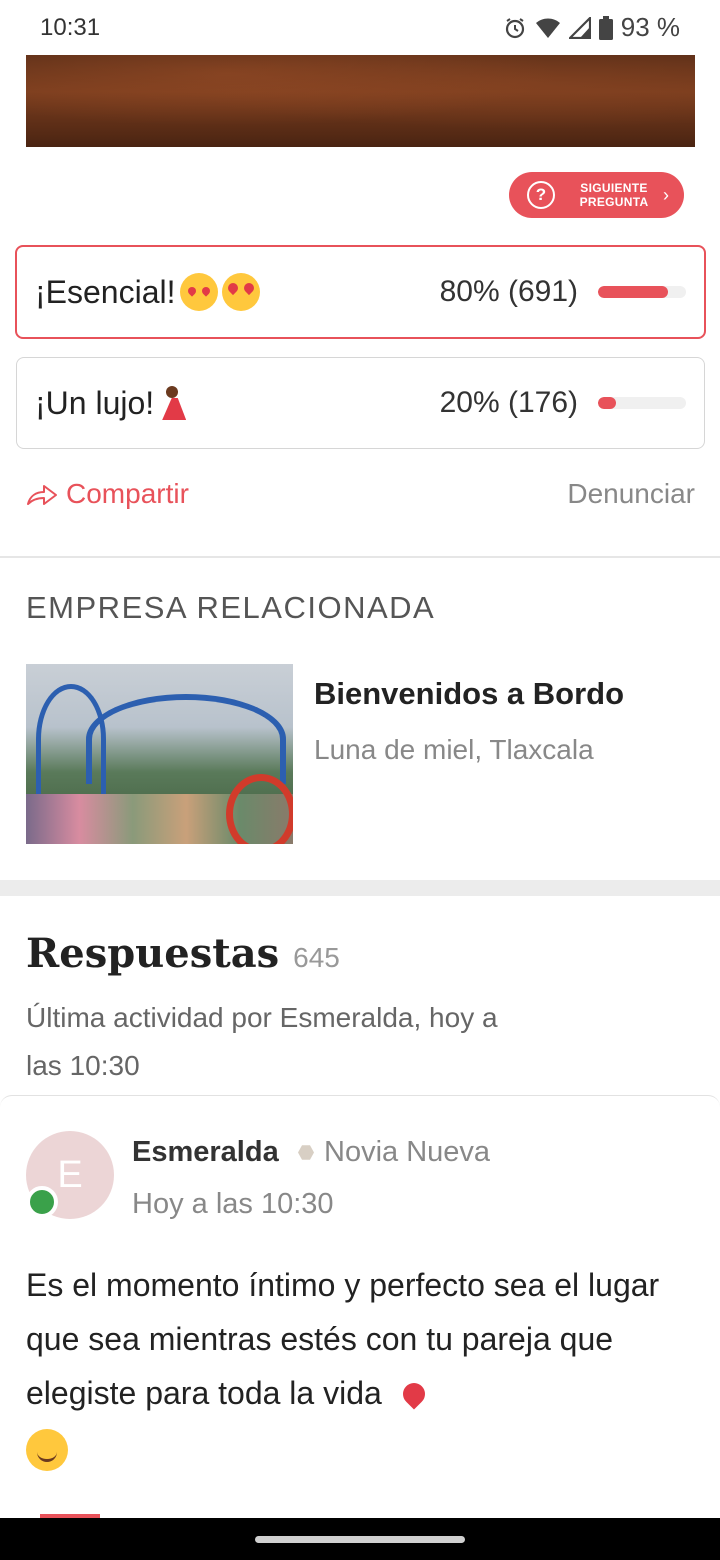  Describe the element at coordinates (591, 27) in the screenshot. I see `status-icons: 93 %` at that location.